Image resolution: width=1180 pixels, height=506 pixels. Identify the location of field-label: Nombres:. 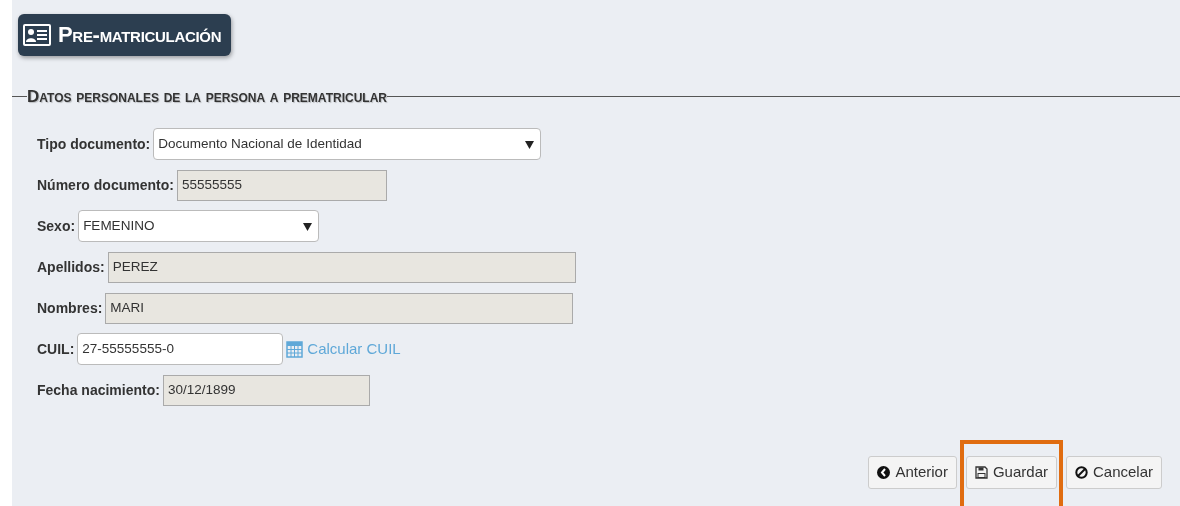
(70, 308).